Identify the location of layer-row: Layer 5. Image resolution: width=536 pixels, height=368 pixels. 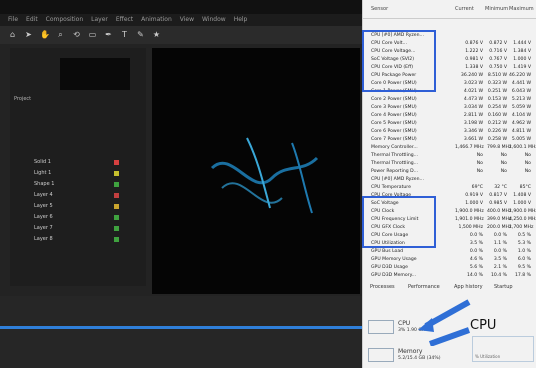
(88, 206).